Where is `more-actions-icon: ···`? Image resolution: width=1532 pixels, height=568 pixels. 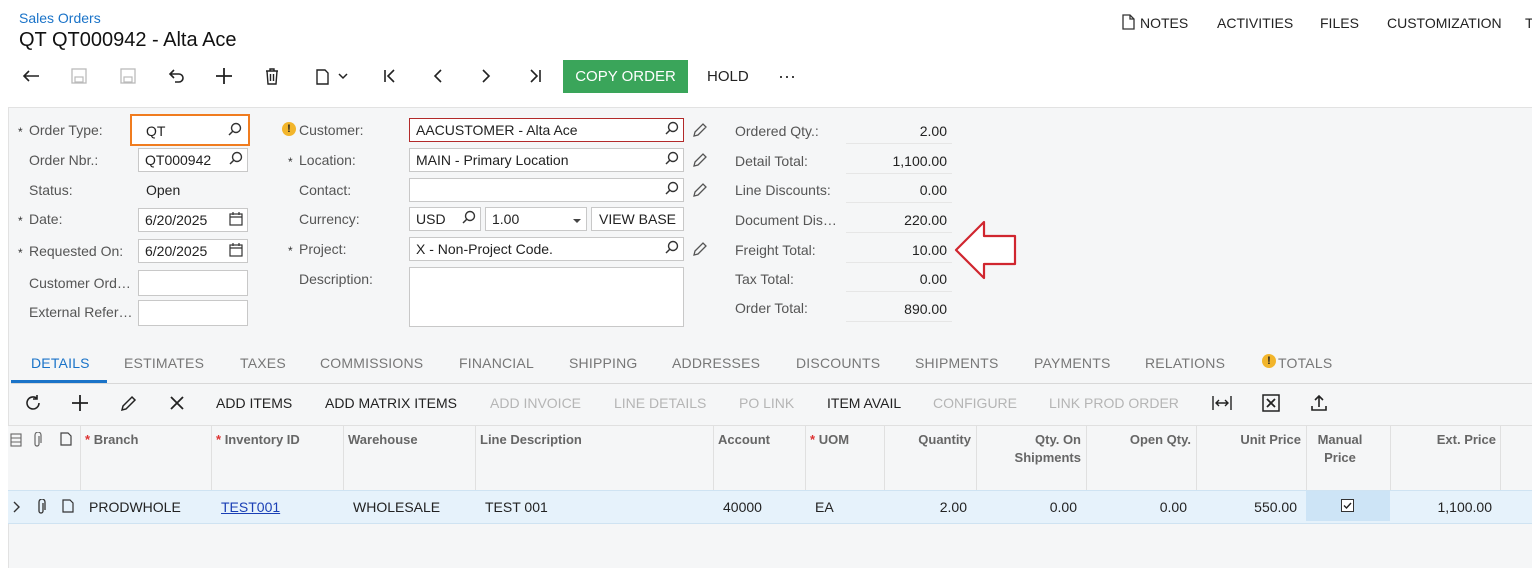 more-actions-icon: ··· is located at coordinates (787, 76).